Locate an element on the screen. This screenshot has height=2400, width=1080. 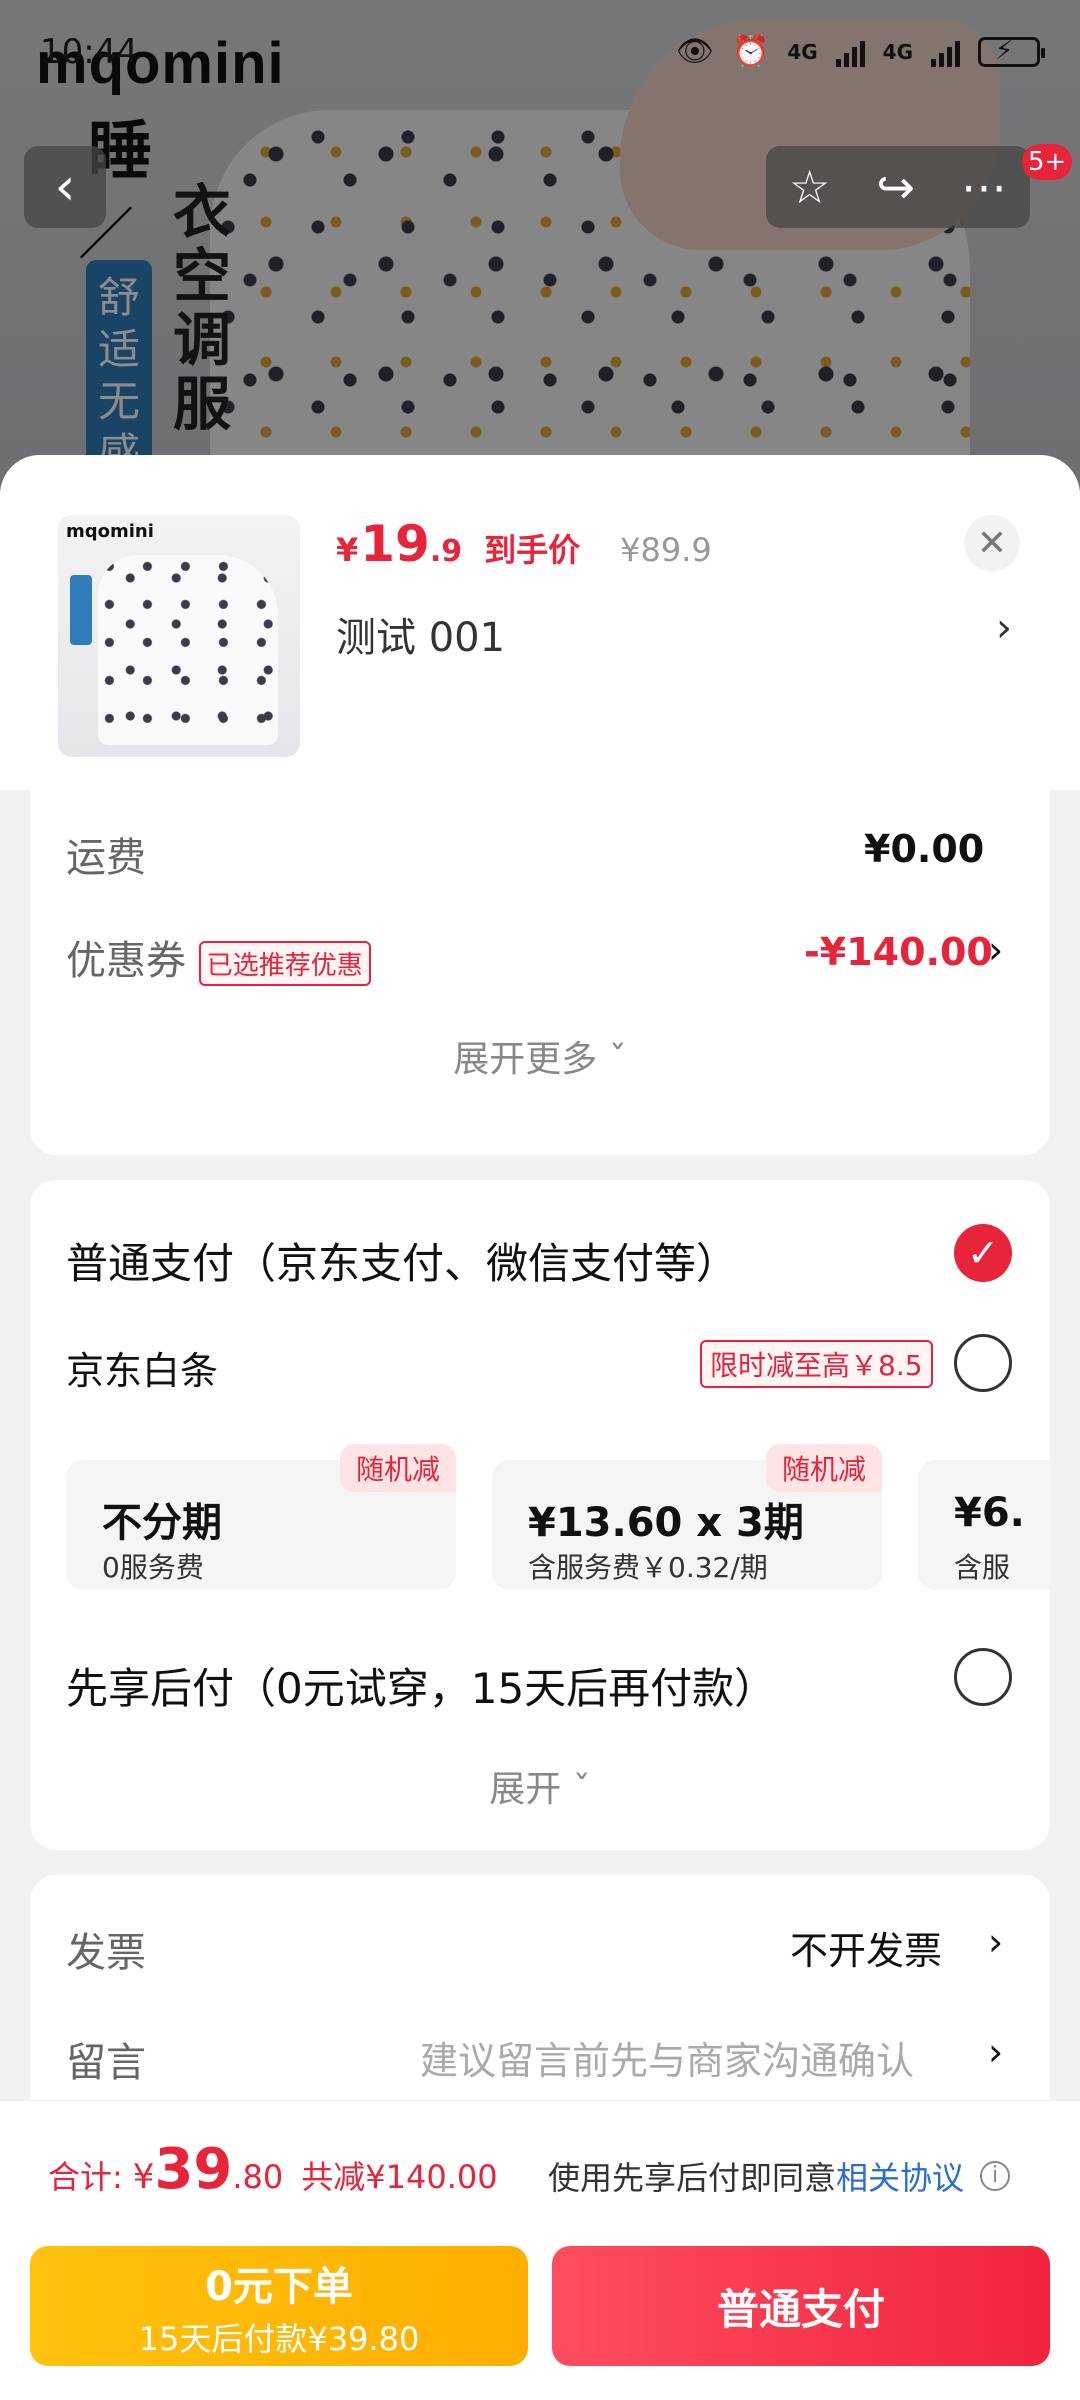
agreement-link: 相关协议 is located at coordinates (900, 2176).